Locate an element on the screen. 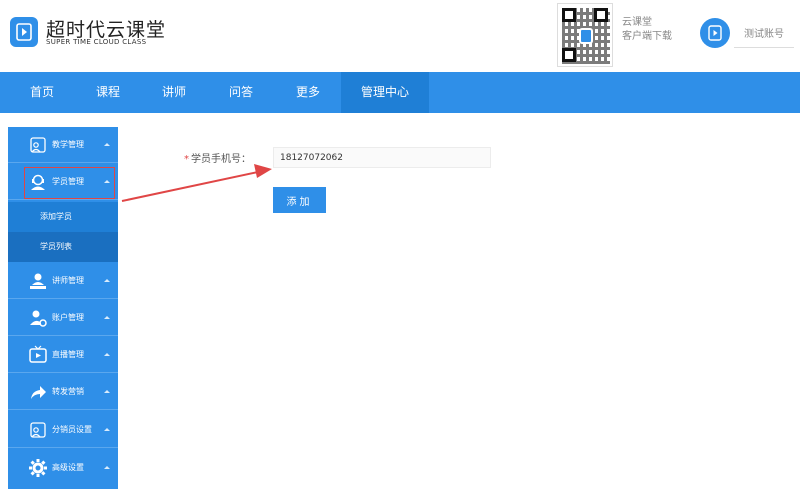 This screenshot has height=489, width=800. annotation-box is located at coordinates (69, 183).